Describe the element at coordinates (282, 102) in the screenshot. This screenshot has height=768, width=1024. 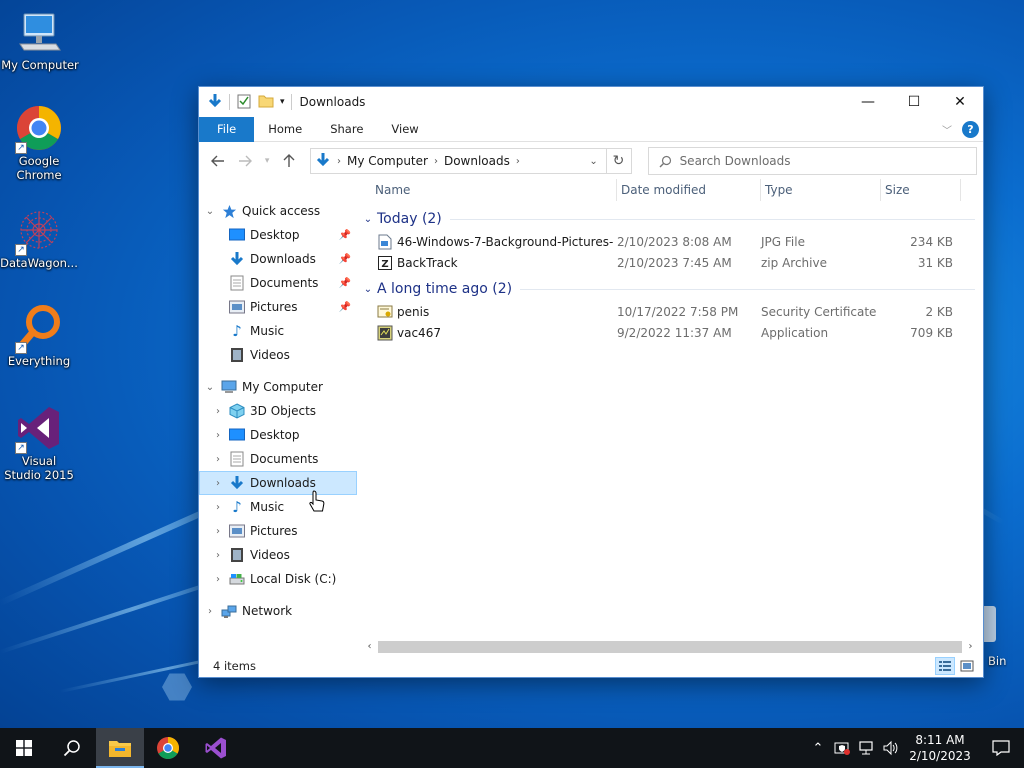
I see `customize-qat-icon: ▾` at that location.